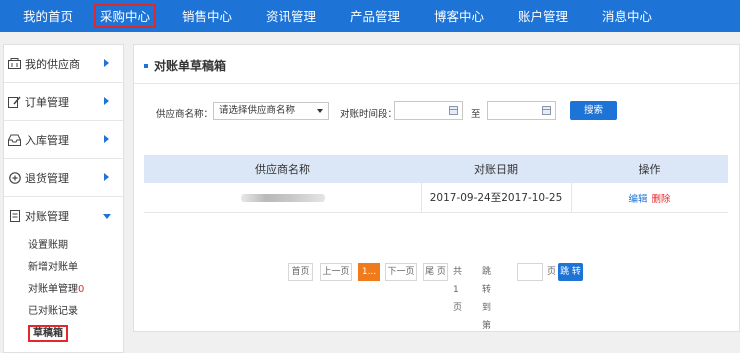 This screenshot has height=353, width=740. Describe the element at coordinates (107, 216) in the screenshot. I see `chevron-down-icon` at that location.